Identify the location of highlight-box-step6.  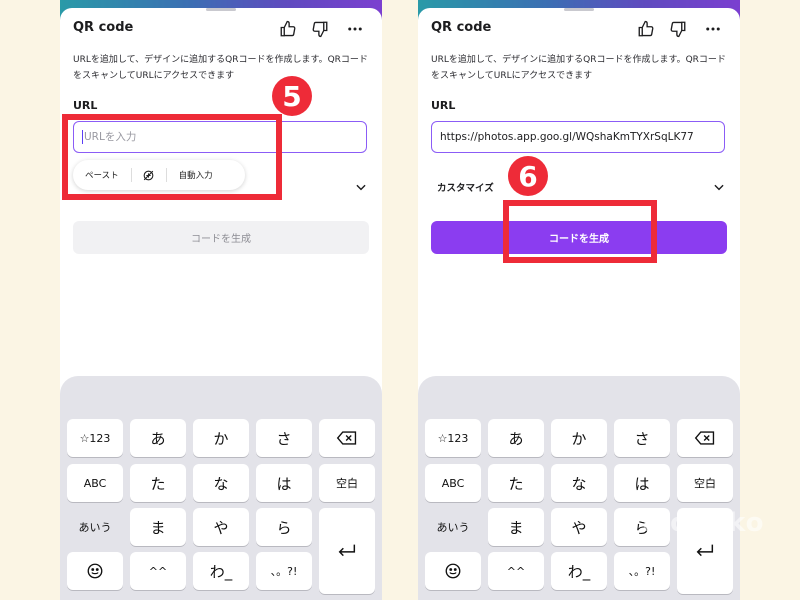
(580, 231).